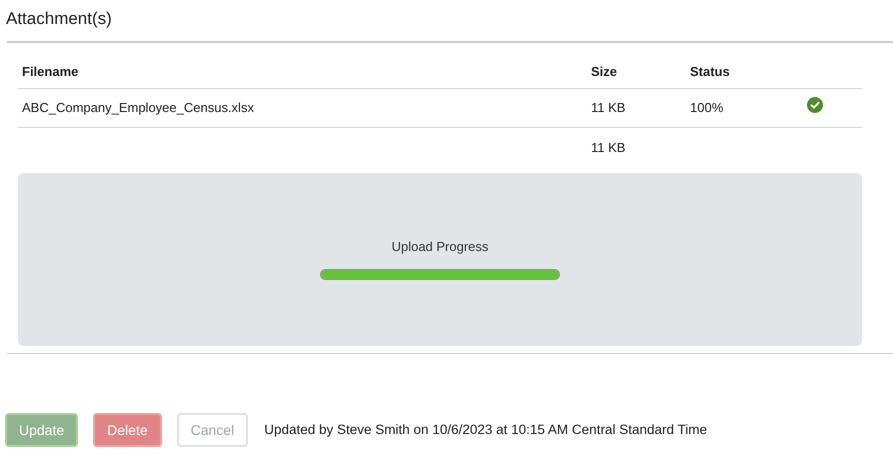 The width and height of the screenshot is (893, 460). Describe the element at coordinates (137, 108) in the screenshot. I see `table-cell-text: ABC_Company_Employee_Census.xlsx` at that location.